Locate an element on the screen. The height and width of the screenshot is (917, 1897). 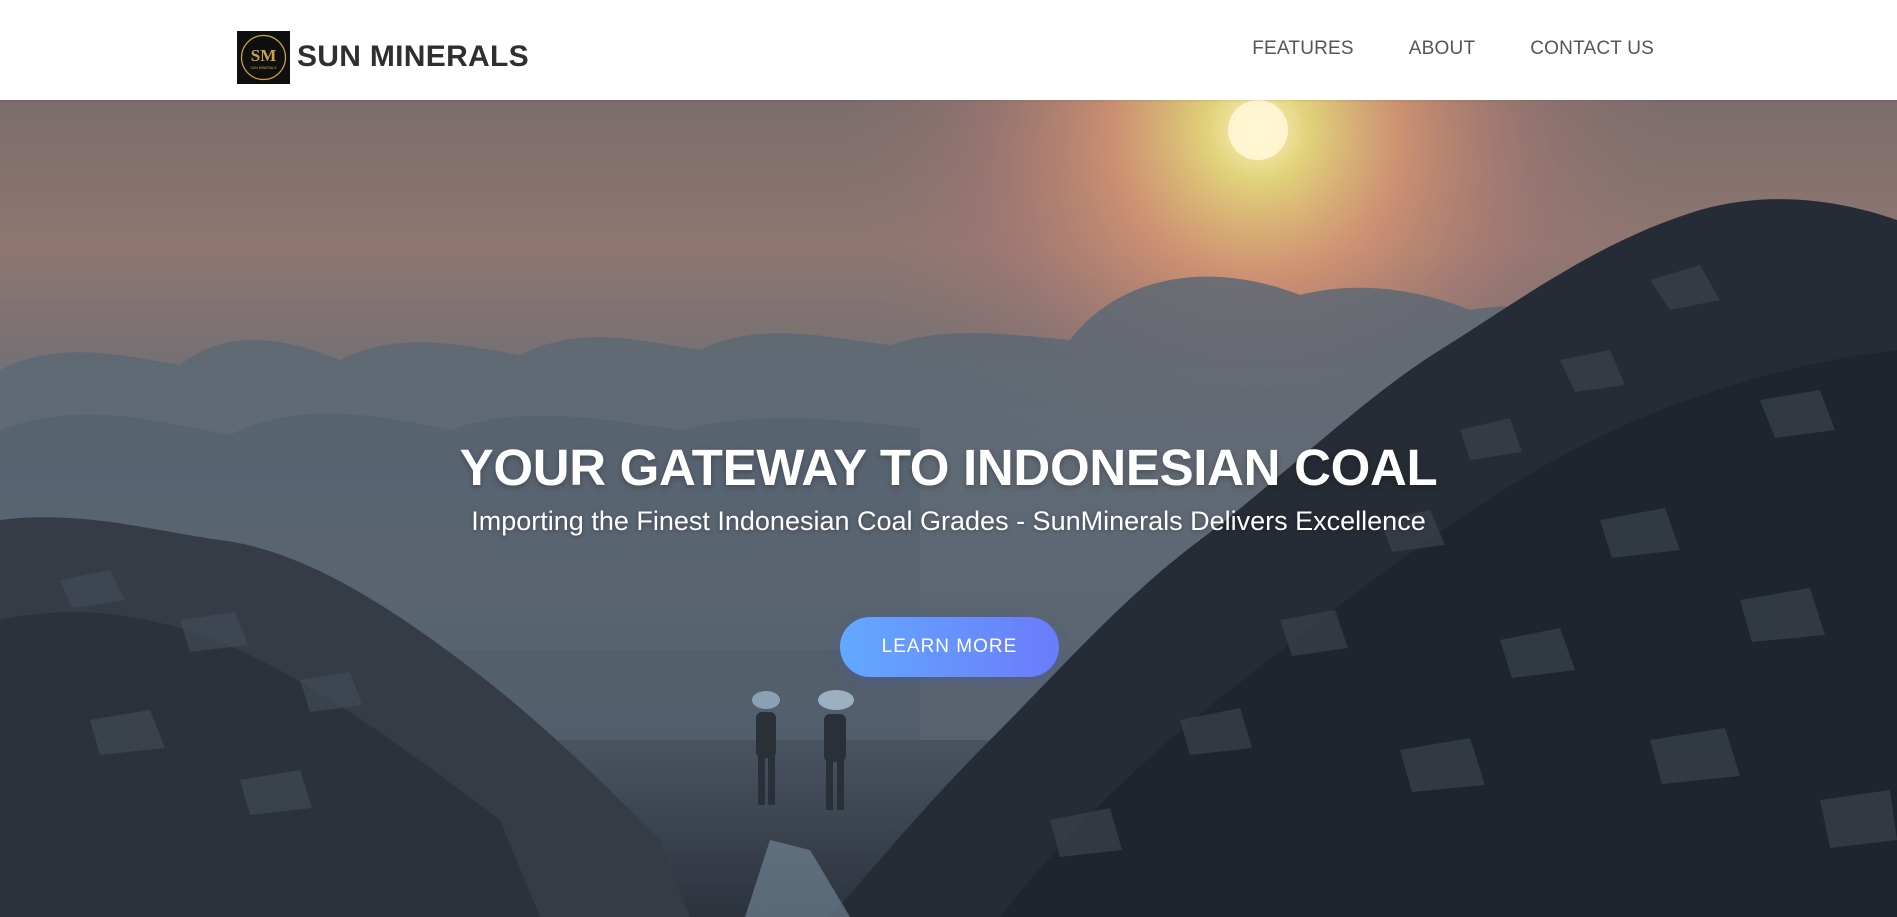
sm-monogram-icon: SM SUN MINERALS is located at coordinates (263, 57).